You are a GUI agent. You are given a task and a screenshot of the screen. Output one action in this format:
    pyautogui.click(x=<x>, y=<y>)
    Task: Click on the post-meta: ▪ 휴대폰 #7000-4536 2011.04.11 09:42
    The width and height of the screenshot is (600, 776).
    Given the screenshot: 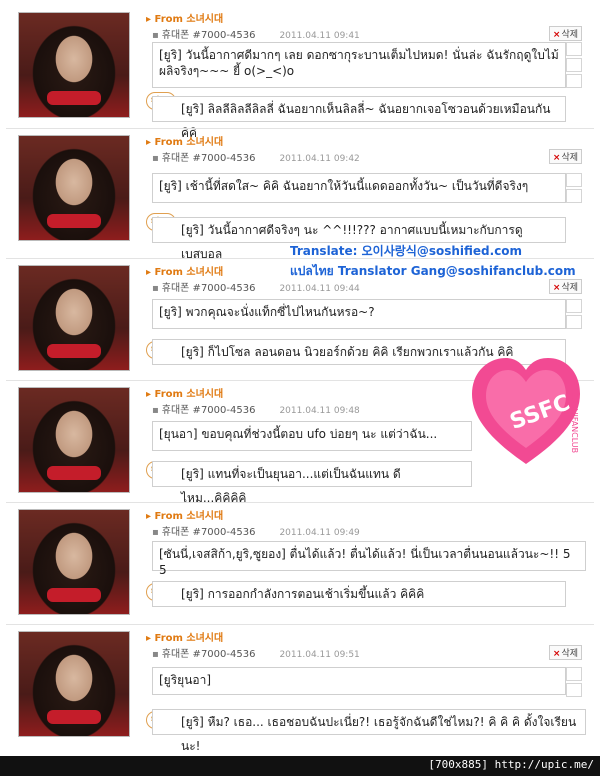 What is the action you would take?
    pyautogui.click(x=256, y=156)
    